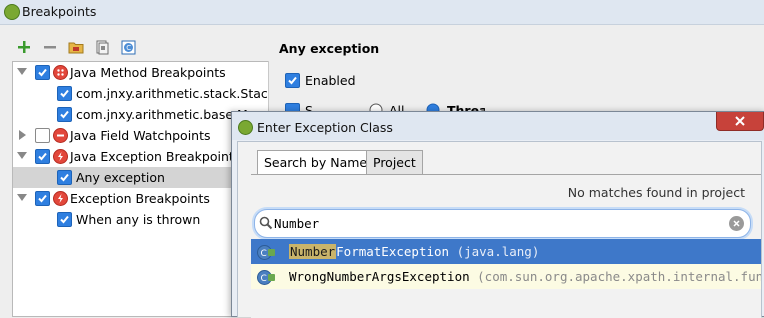 This screenshot has width=764, height=318. I want to click on checkbox-base-ma, so click(64, 114).